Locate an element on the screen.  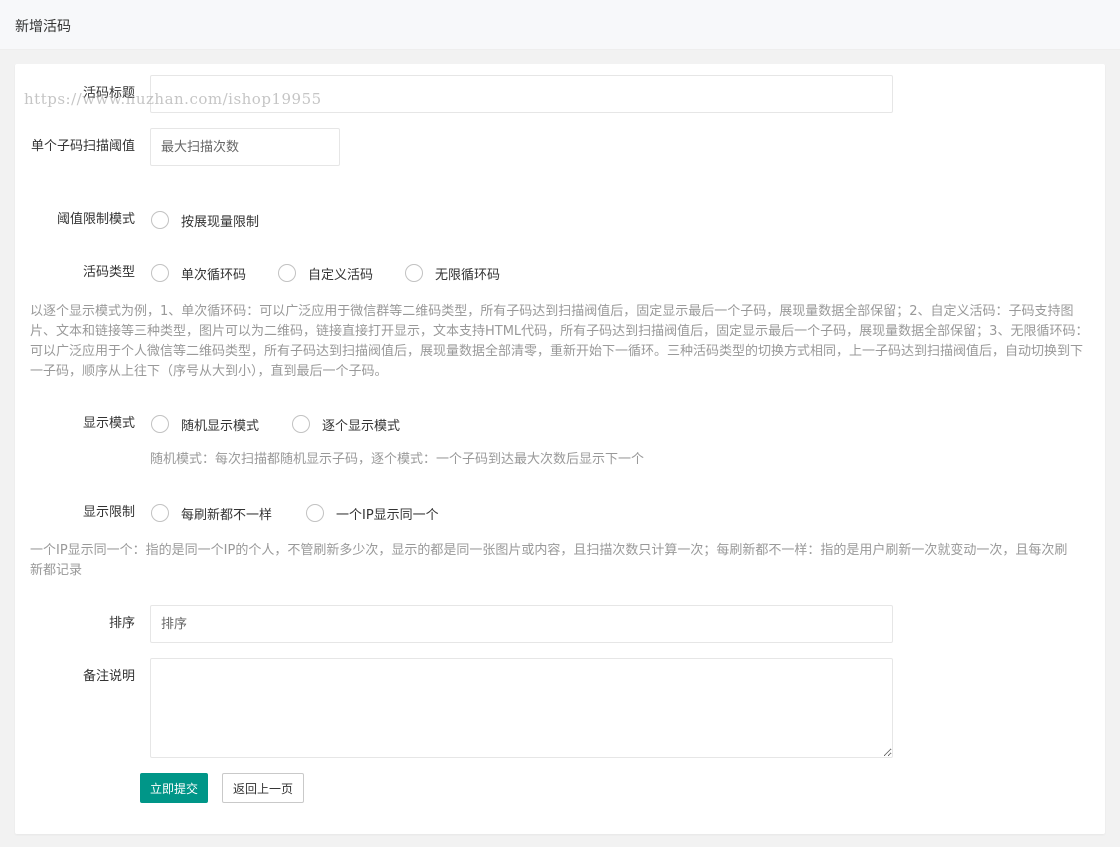
radio-label: 按展现量限制 is located at coordinates (220, 222).